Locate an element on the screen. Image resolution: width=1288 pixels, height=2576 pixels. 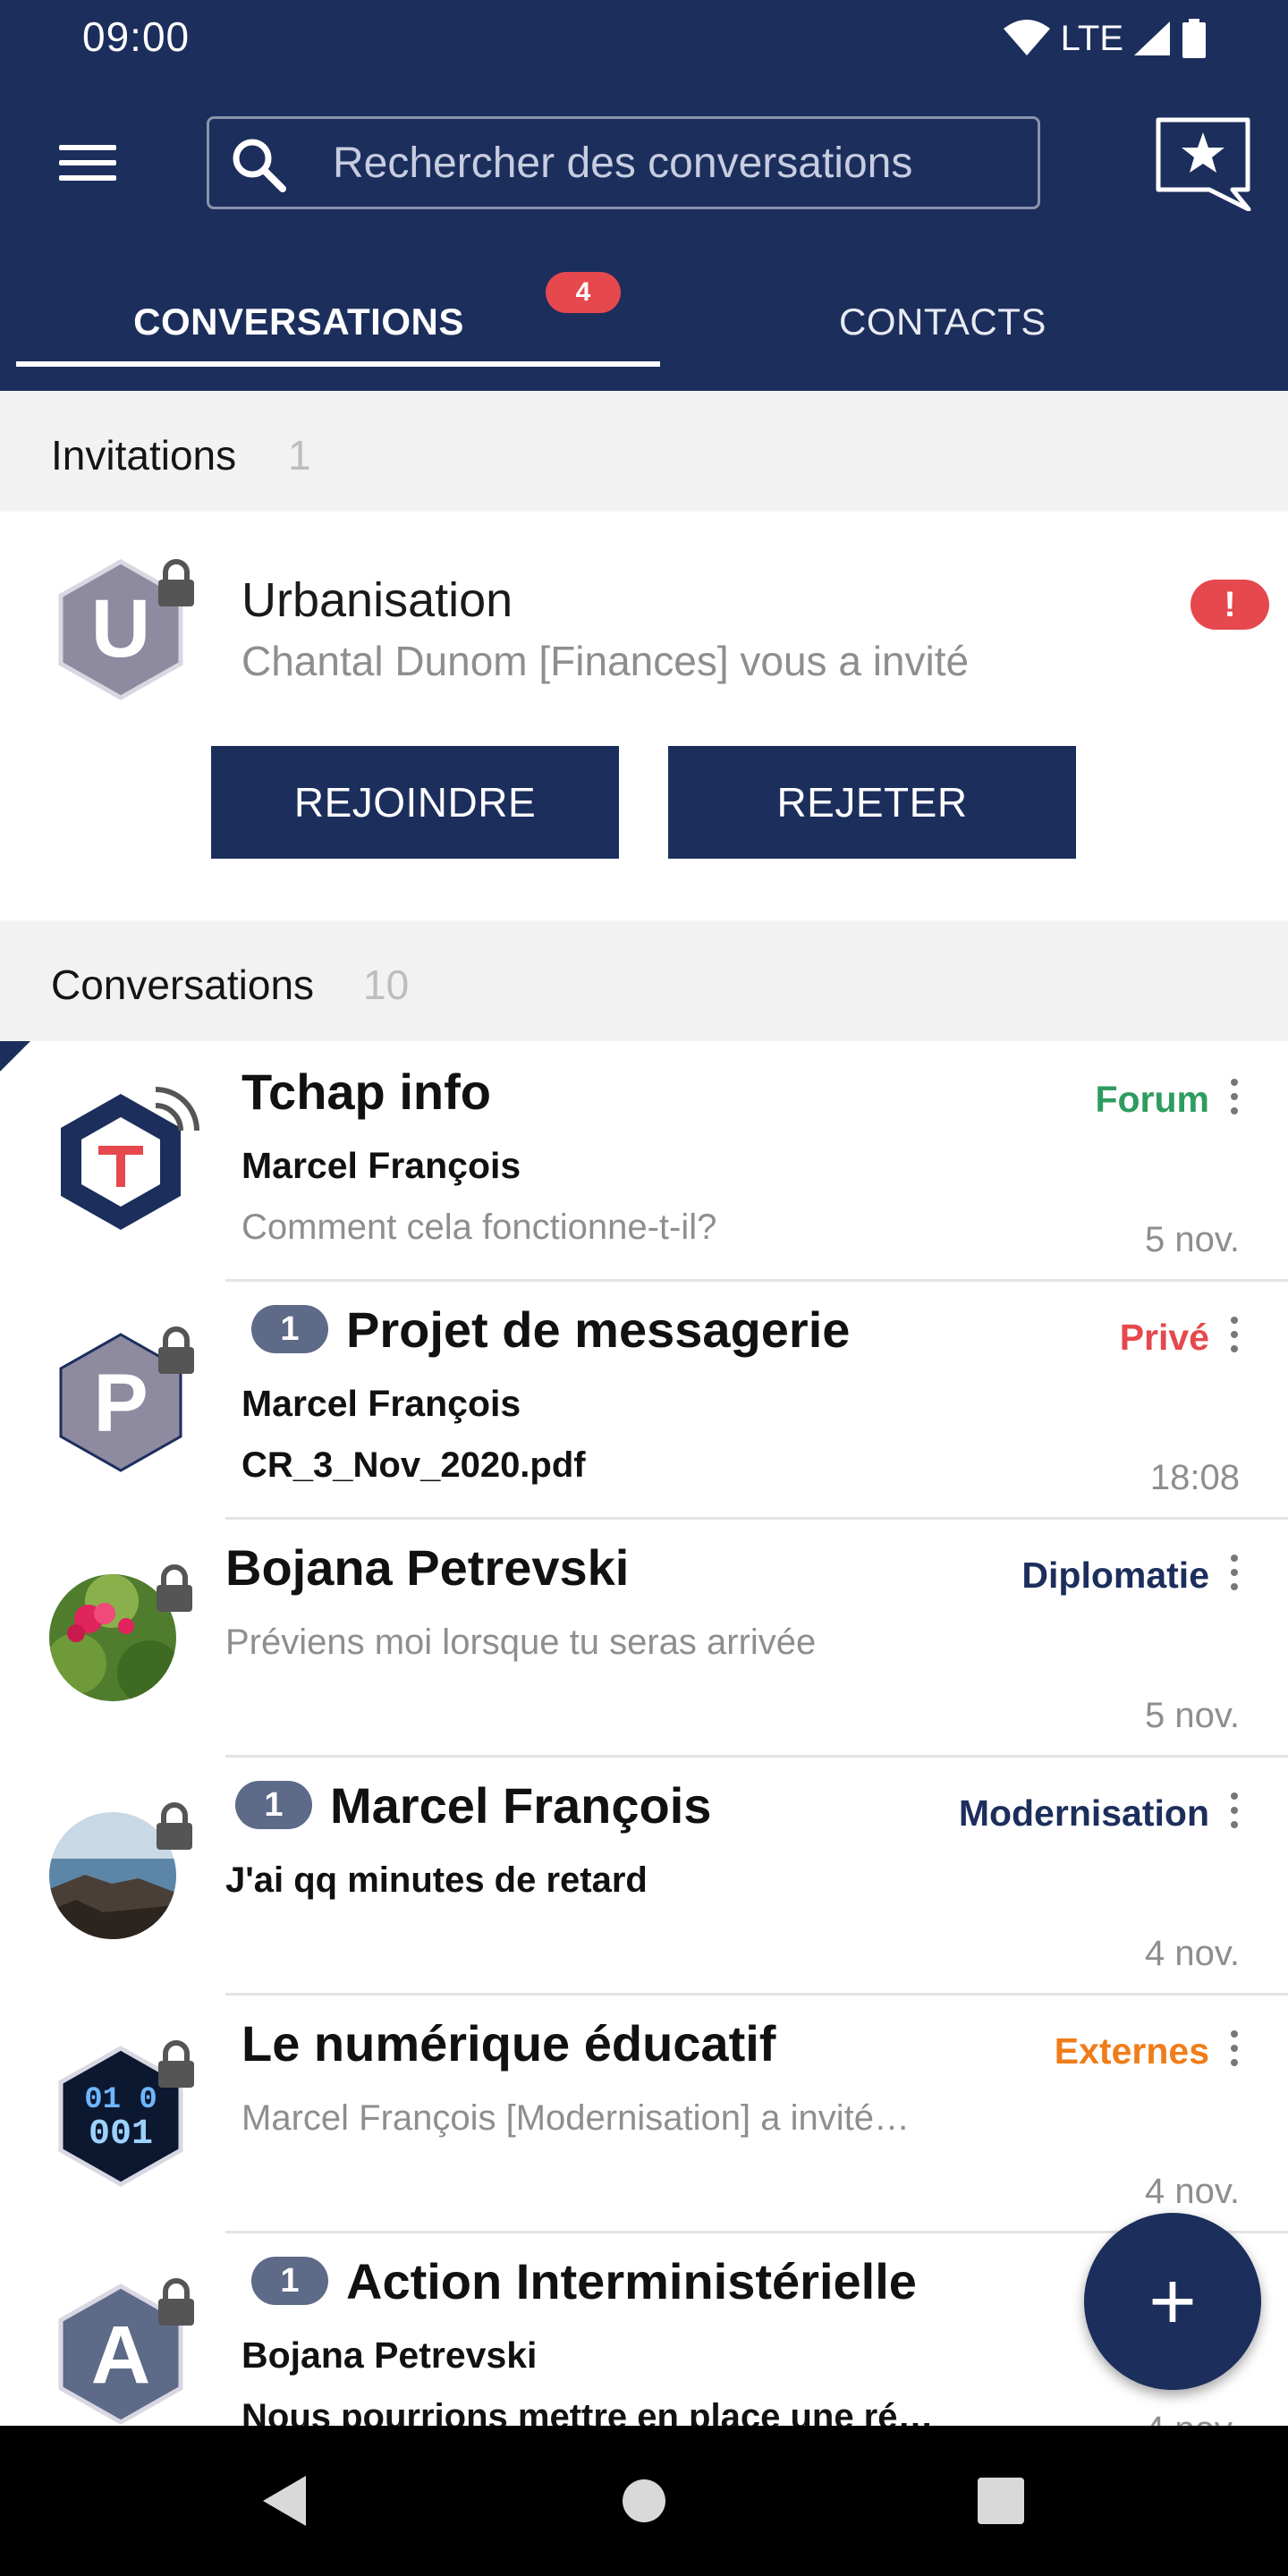
conversation-last-message: Comment cela fonctionne-t-il? is located at coordinates (479, 1227).